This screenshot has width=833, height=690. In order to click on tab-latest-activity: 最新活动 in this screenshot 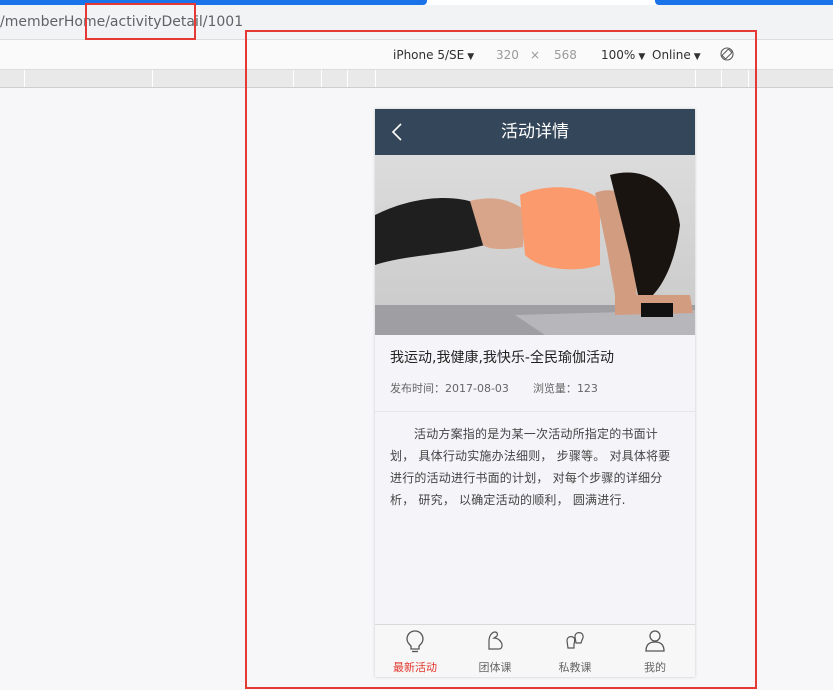, I will do `click(415, 651)`.